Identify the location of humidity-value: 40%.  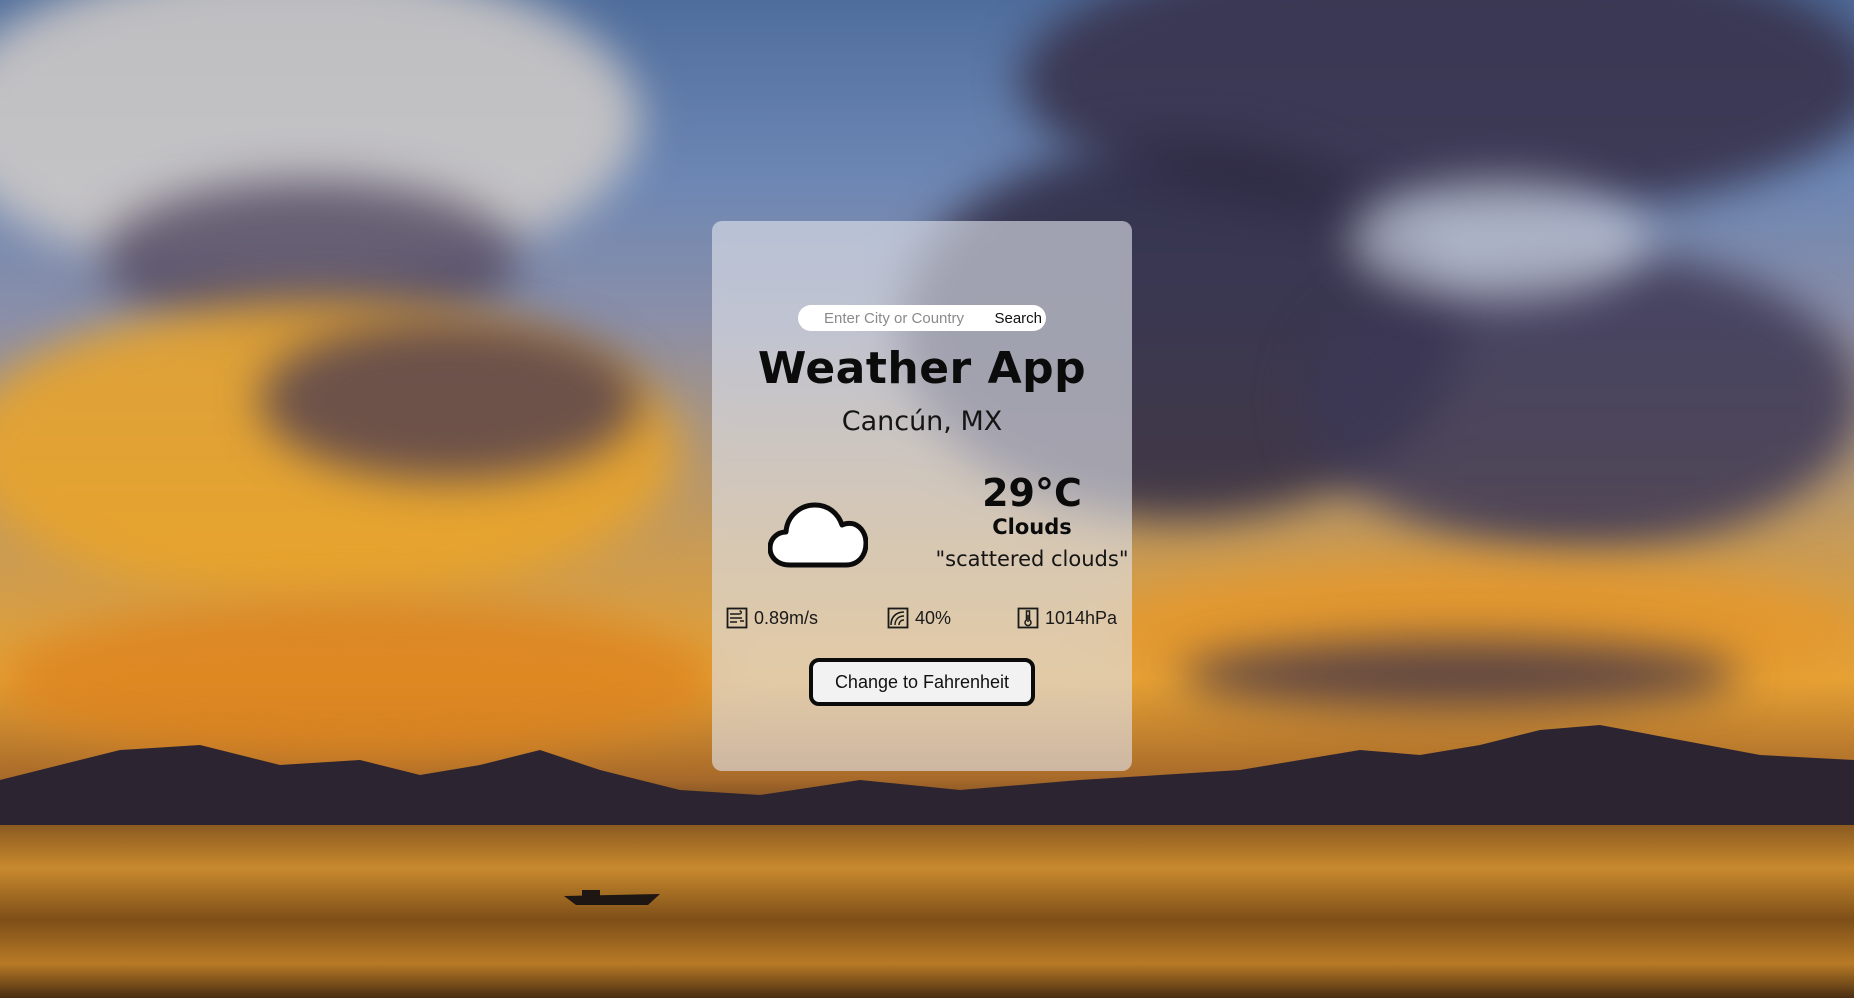
(933, 617).